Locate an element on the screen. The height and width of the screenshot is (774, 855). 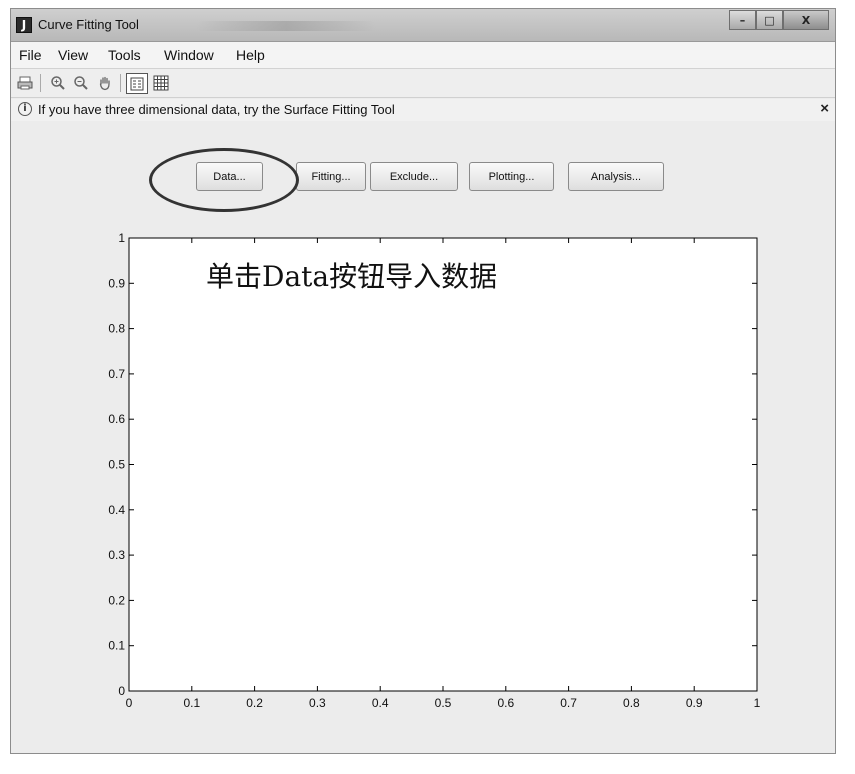
menu-window: Window is located at coordinates (189, 55).